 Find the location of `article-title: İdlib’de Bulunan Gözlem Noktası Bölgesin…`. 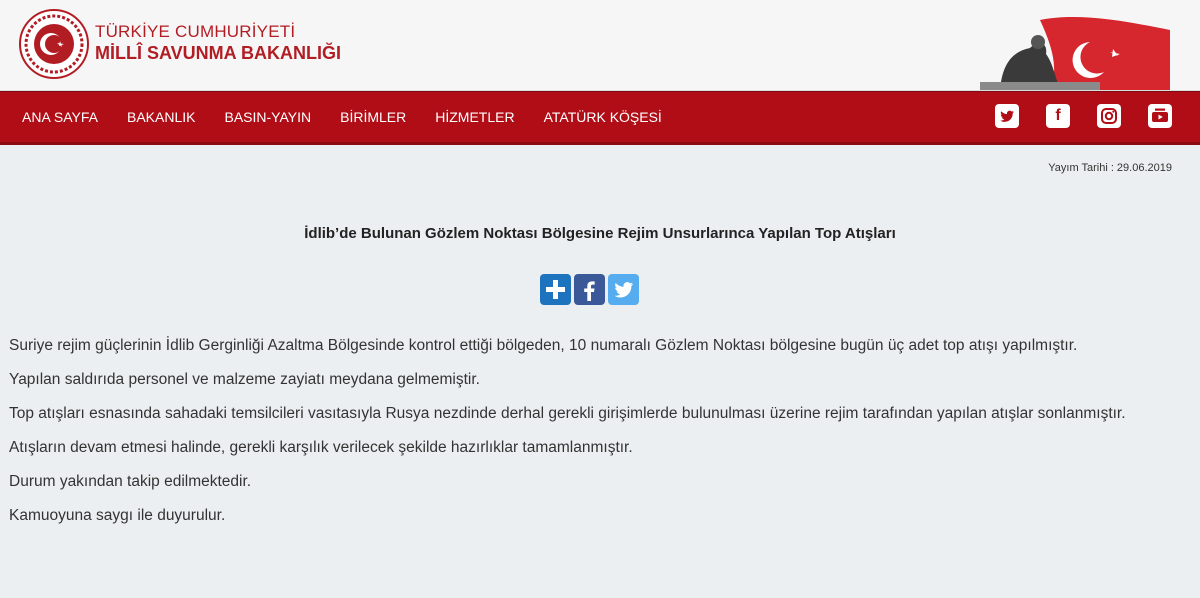

article-title: İdlib’de Bulunan Gözlem Noktası Bölgesin… is located at coordinates (600, 233).